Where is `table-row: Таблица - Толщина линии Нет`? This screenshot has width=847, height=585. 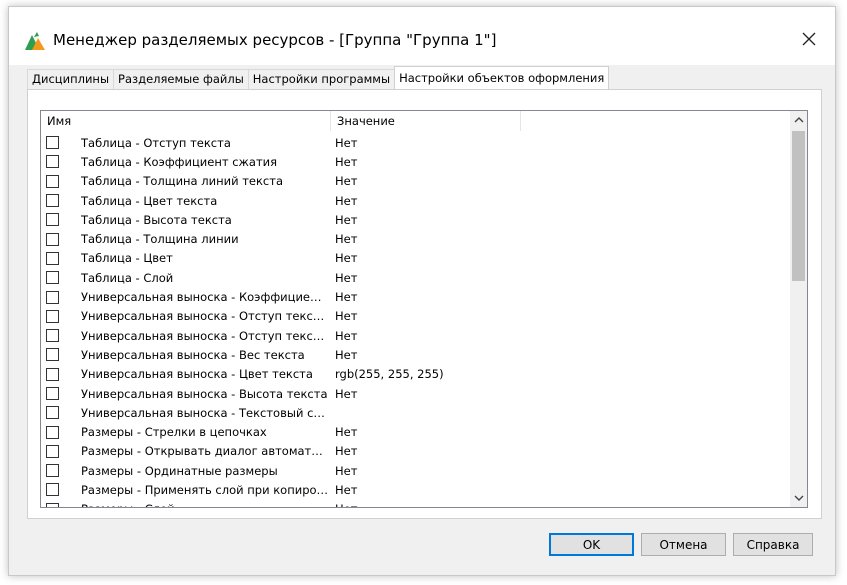
table-row: Таблица - Толщина линии Нет is located at coordinates (415, 238).